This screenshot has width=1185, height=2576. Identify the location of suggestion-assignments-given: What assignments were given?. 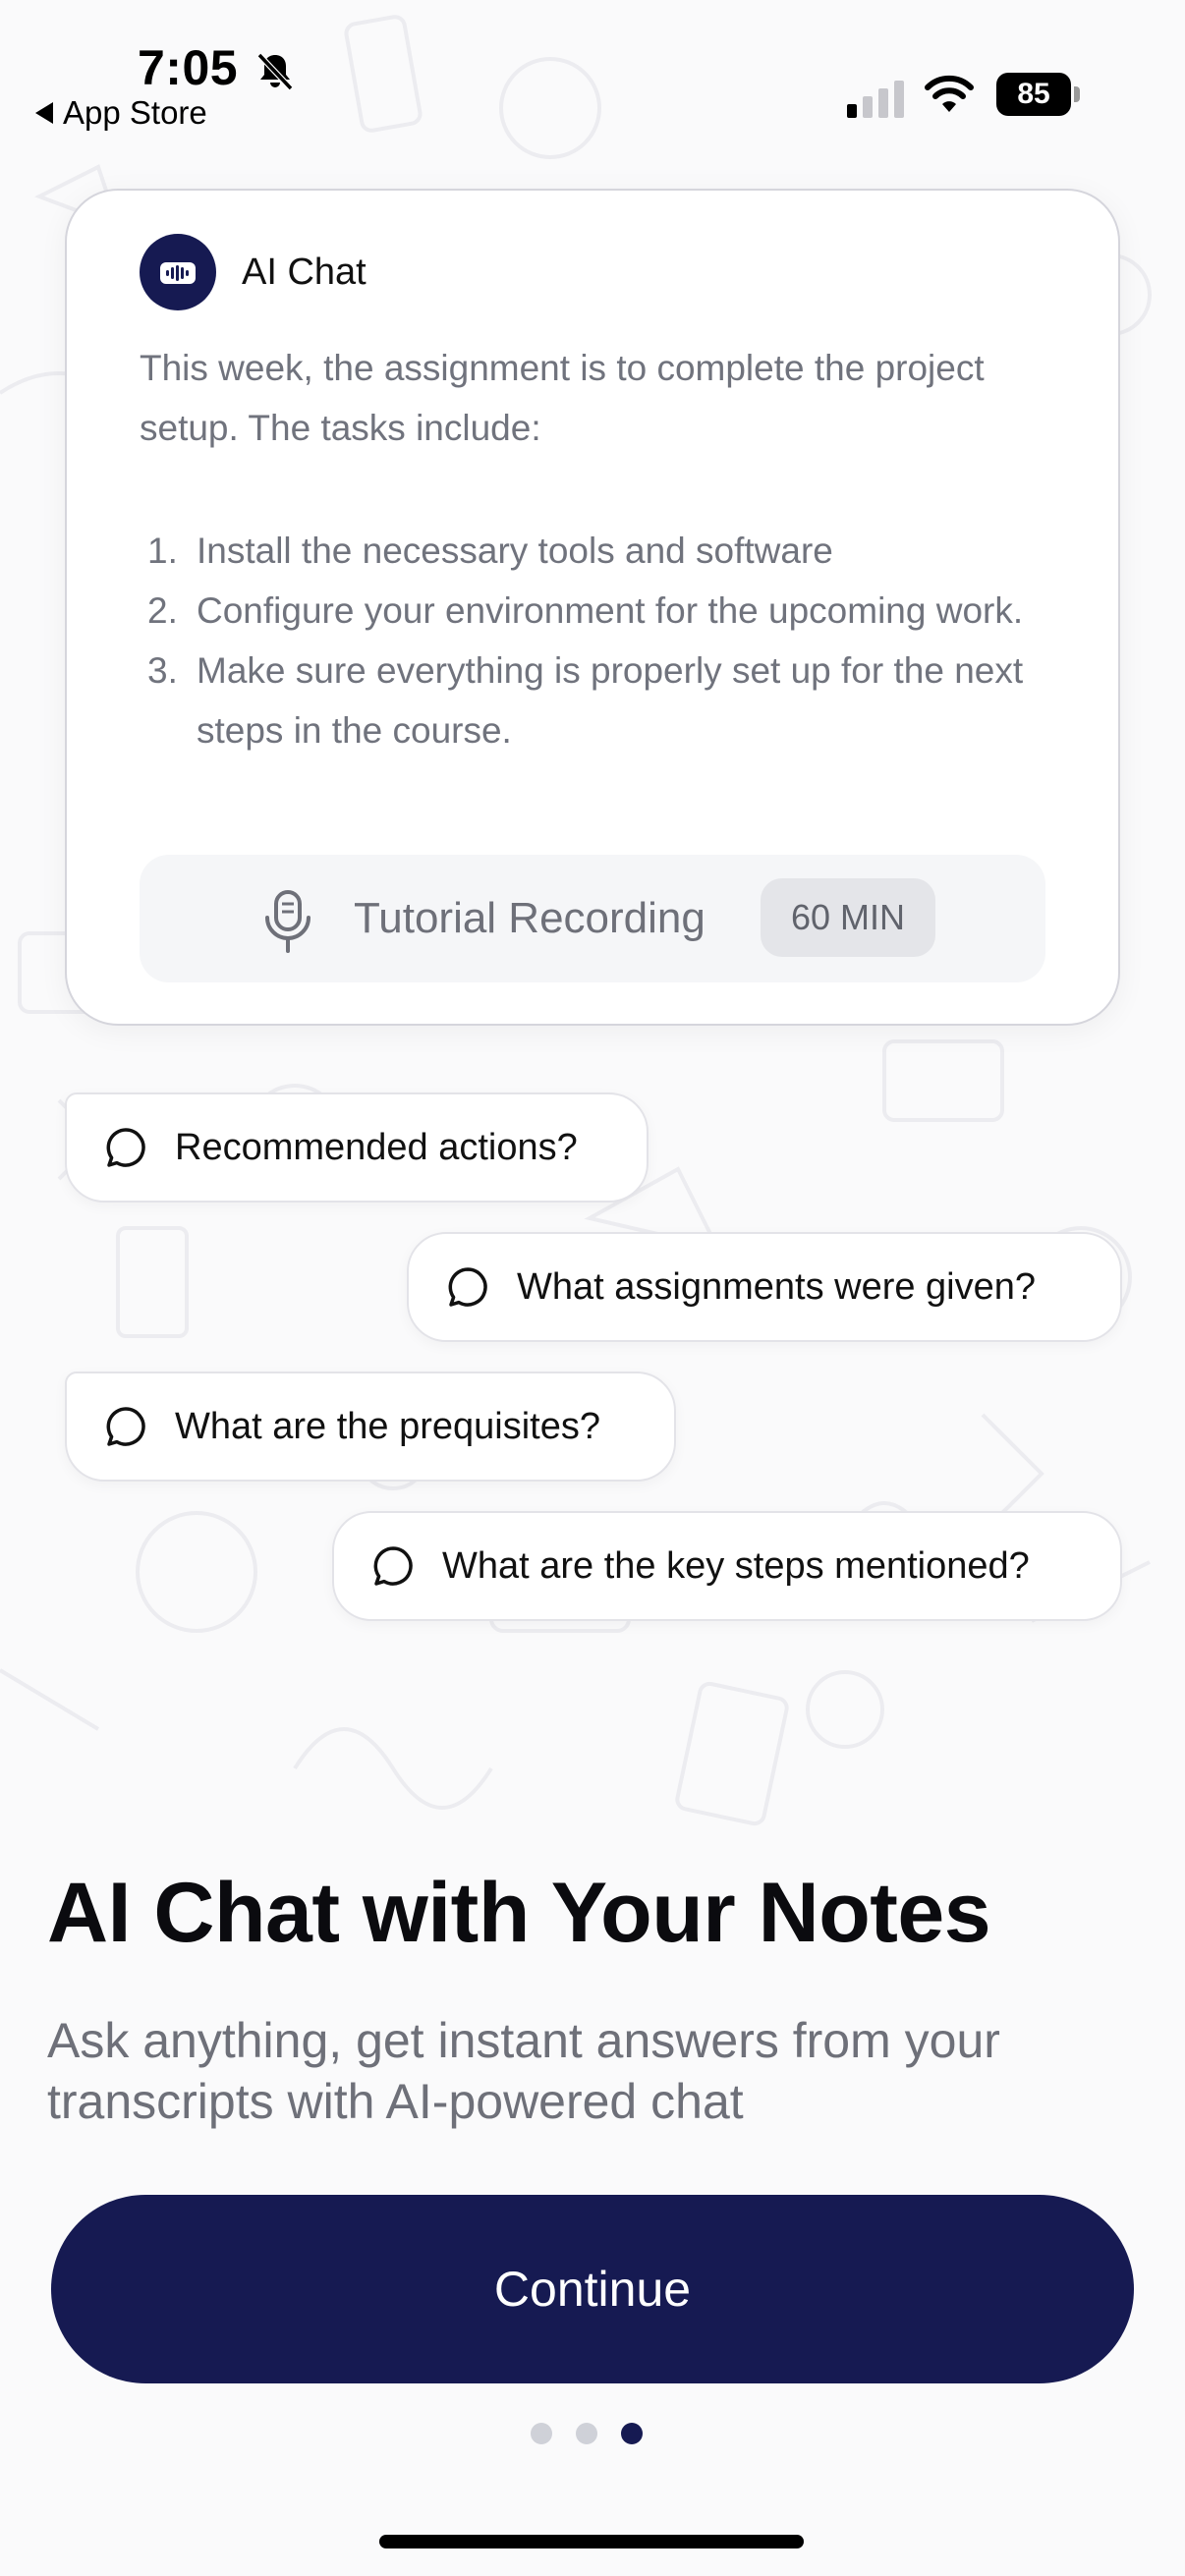
(765, 1287).